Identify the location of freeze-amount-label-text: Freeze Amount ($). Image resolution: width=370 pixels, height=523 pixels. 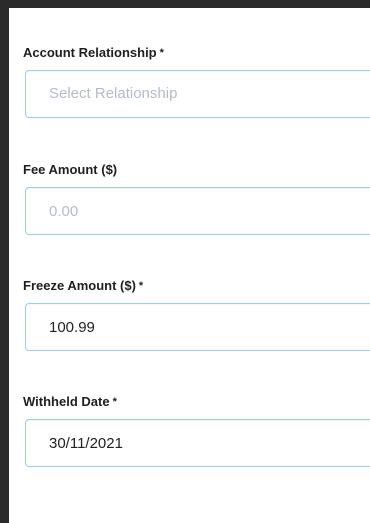
(79, 285).